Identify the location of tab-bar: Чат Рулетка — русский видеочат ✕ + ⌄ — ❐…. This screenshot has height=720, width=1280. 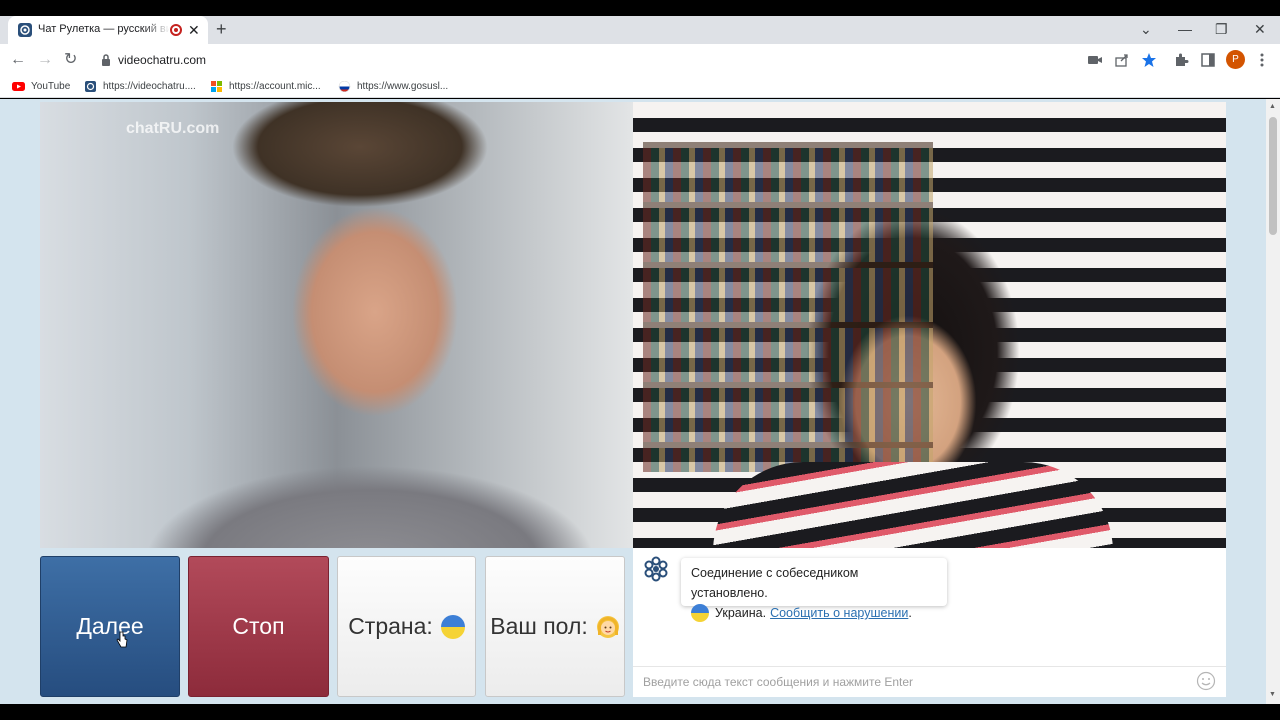
(640, 30).